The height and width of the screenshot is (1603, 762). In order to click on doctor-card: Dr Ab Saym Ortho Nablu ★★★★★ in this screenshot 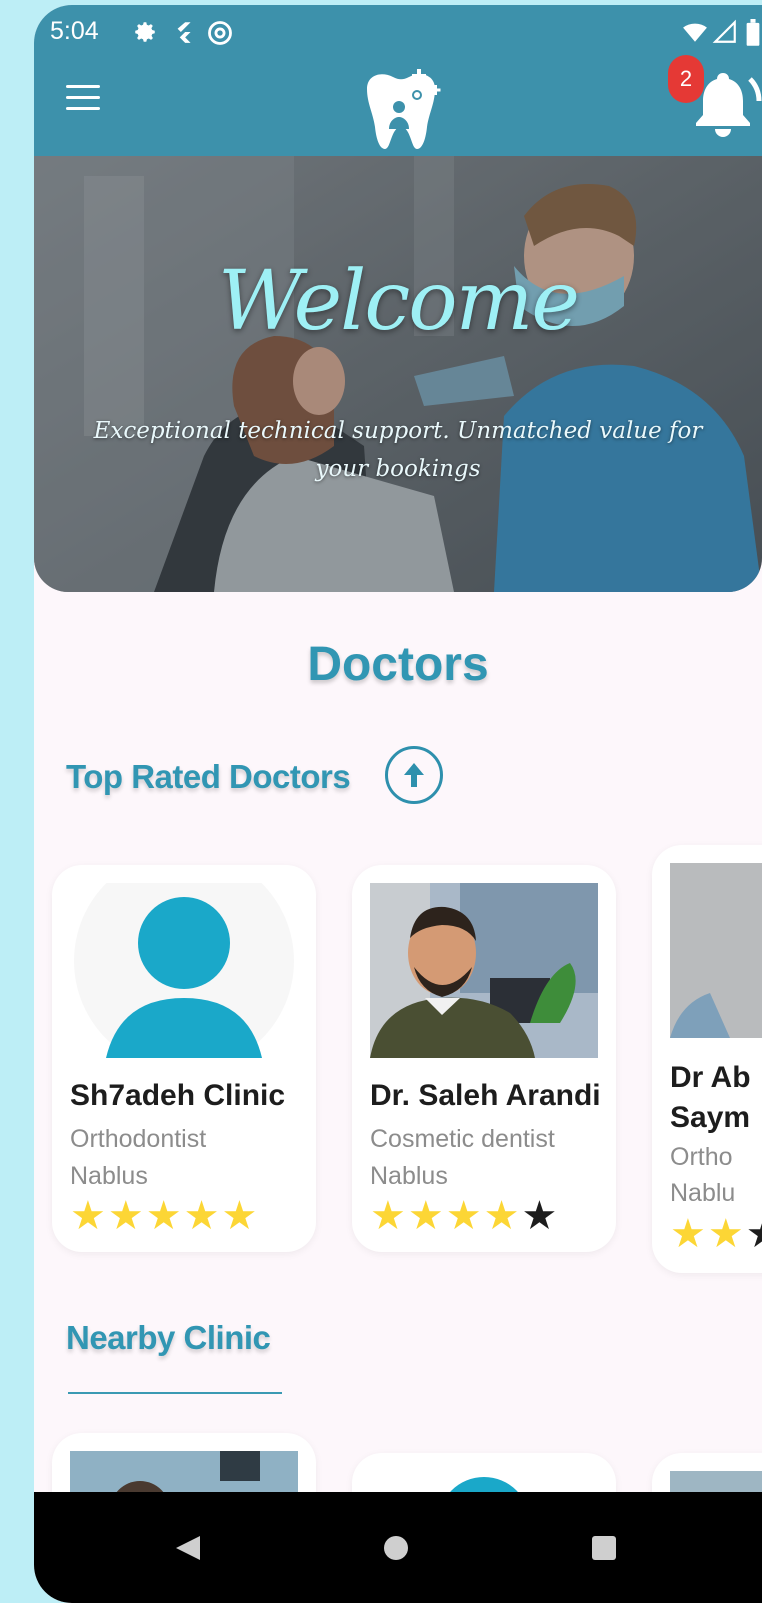, I will do `click(707, 1059)`.